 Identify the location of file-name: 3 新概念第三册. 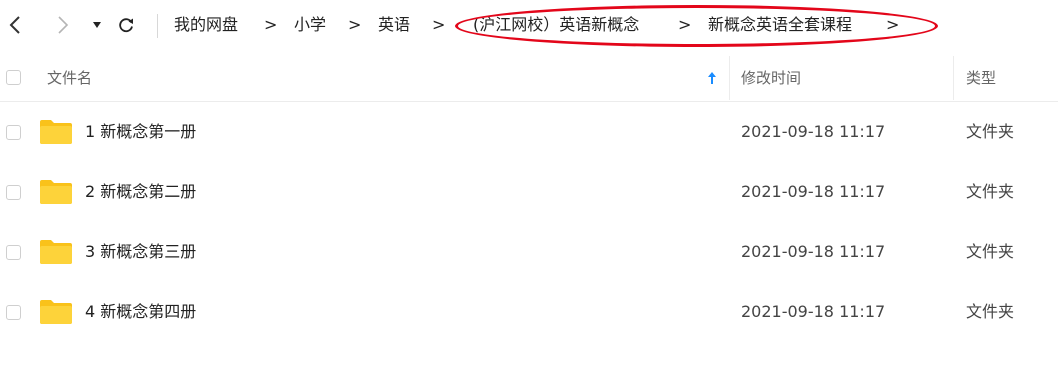
(140, 252).